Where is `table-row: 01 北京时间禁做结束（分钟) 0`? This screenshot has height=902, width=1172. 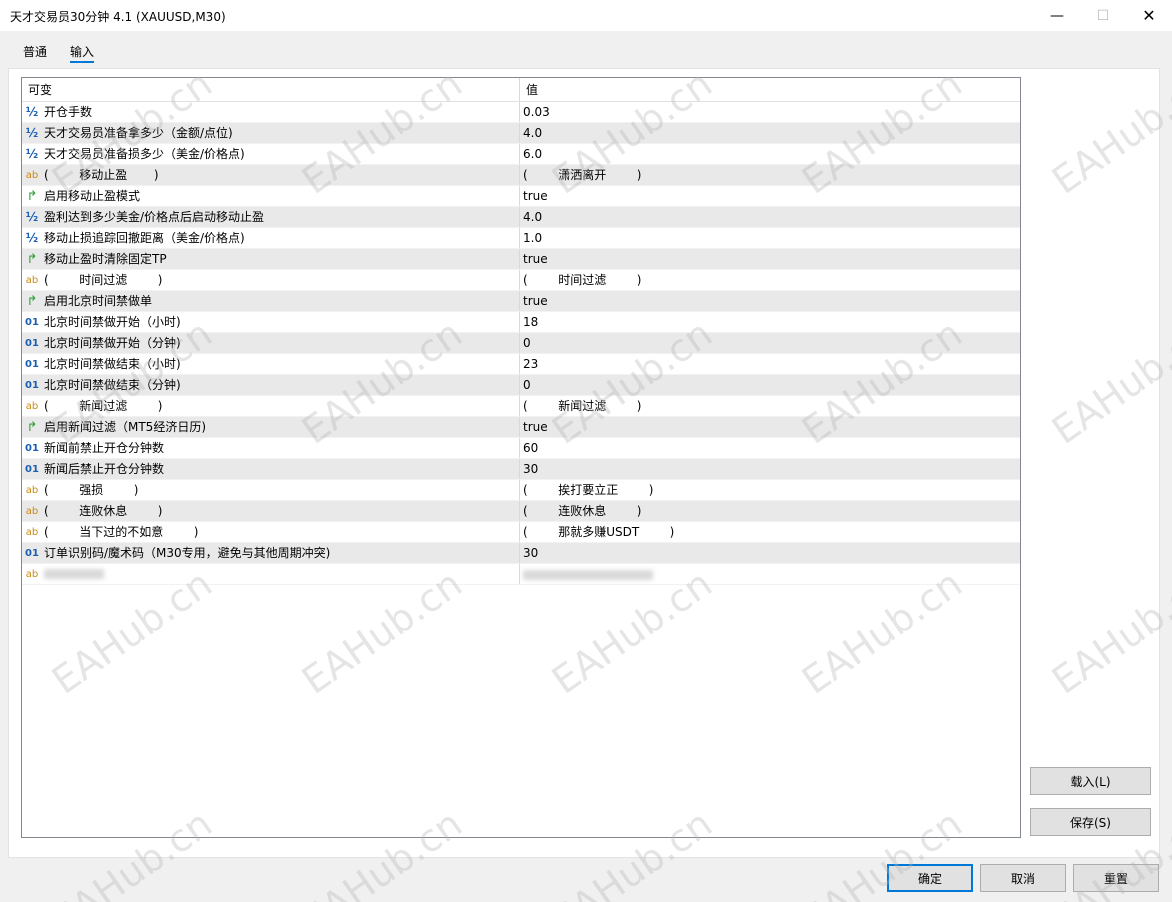
table-row: 01 北京时间禁做结束（分钟) 0 is located at coordinates (521, 385).